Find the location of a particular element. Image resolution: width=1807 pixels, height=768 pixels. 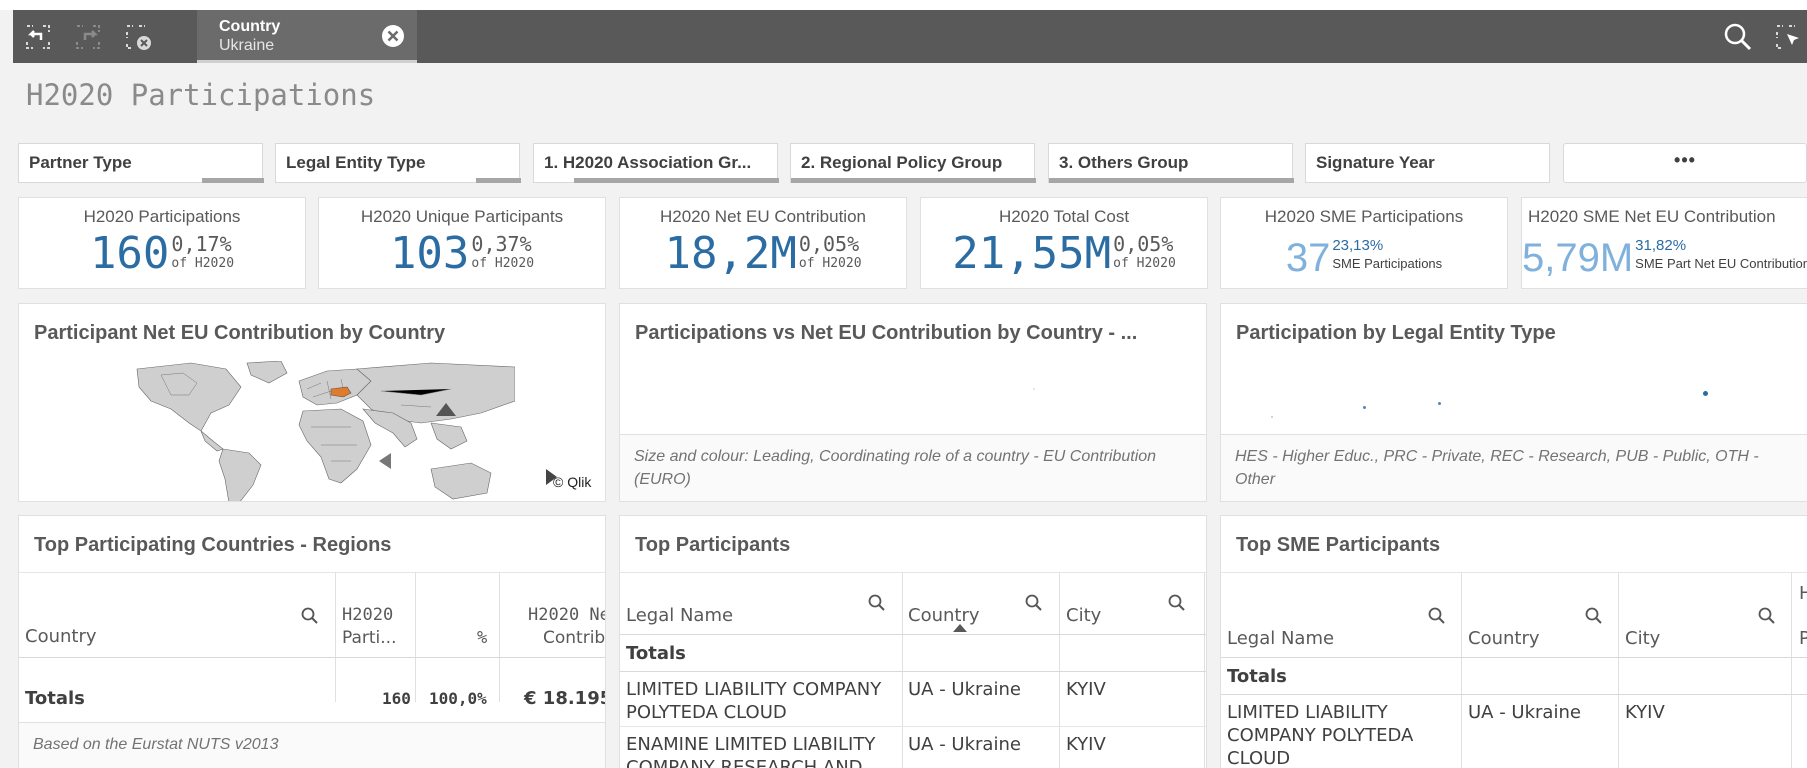

filter-legal-entity-type: Legal Entity Type is located at coordinates (398, 163).